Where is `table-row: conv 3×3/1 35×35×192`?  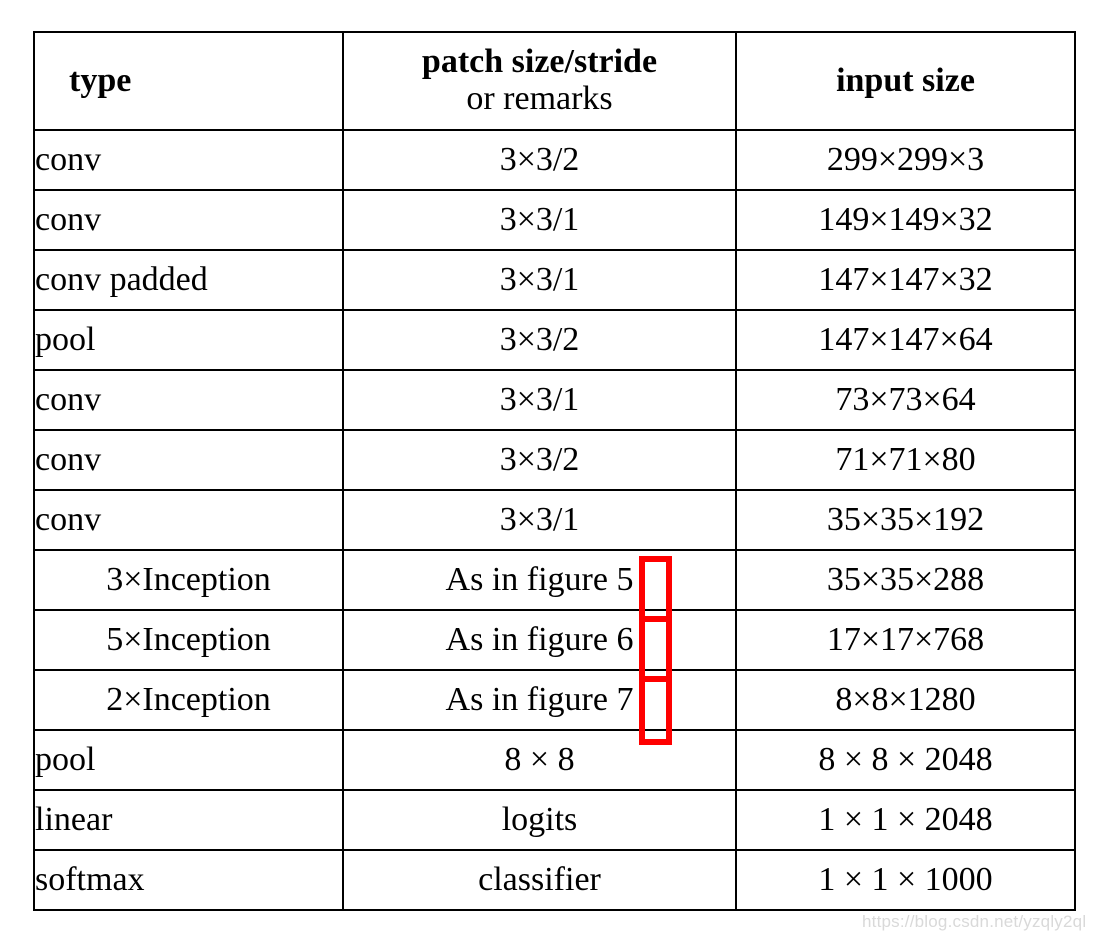
table-row: conv 3×3/1 35×35×192 is located at coordinates (554, 520).